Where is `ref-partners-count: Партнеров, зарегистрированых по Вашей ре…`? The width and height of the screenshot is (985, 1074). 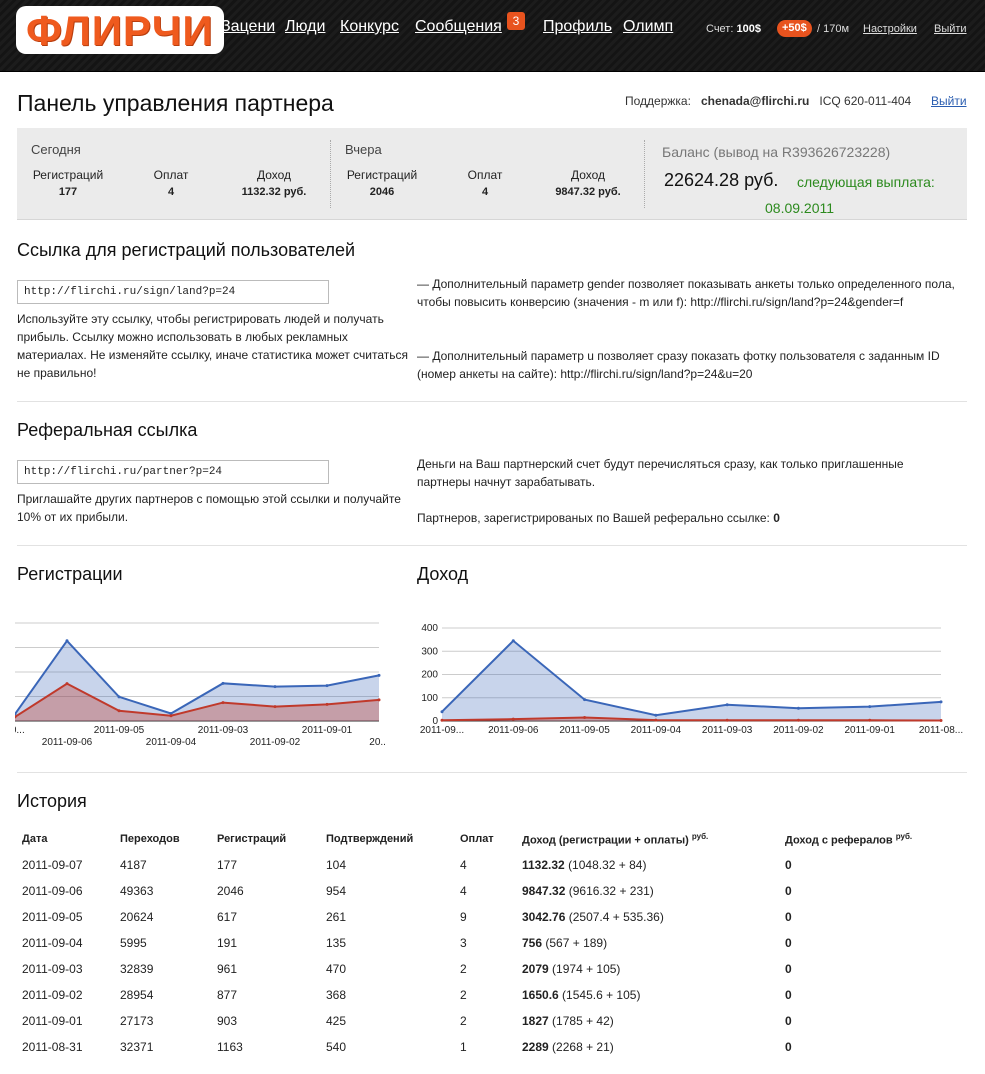
ref-partners-count: Партнеров, зарегистрированых по Вашей ре… is located at coordinates (687, 518).